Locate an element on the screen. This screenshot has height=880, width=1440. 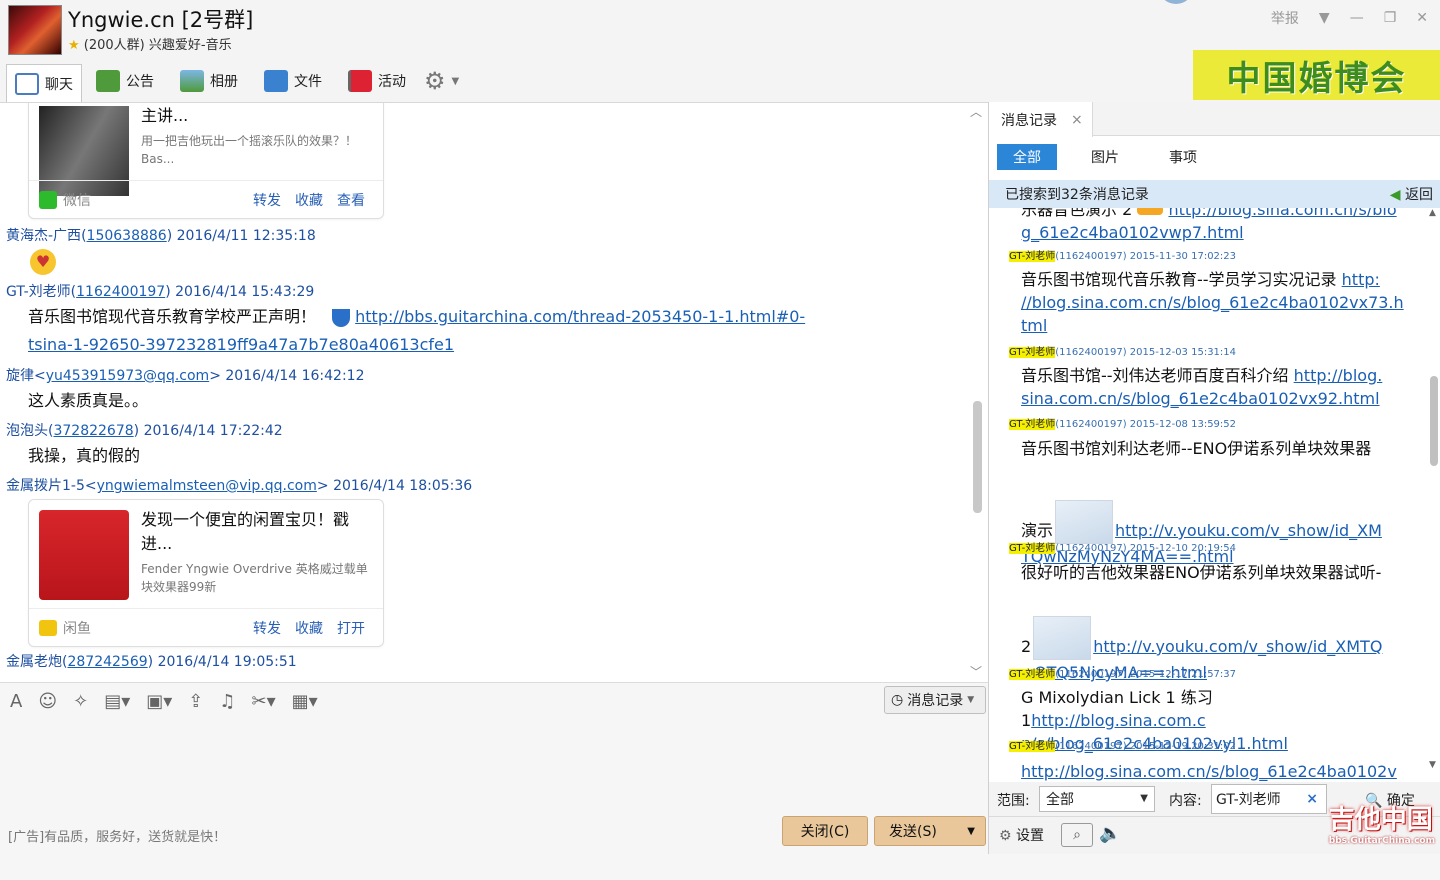
record-link-cont: tml is located at coordinates (1034, 325).